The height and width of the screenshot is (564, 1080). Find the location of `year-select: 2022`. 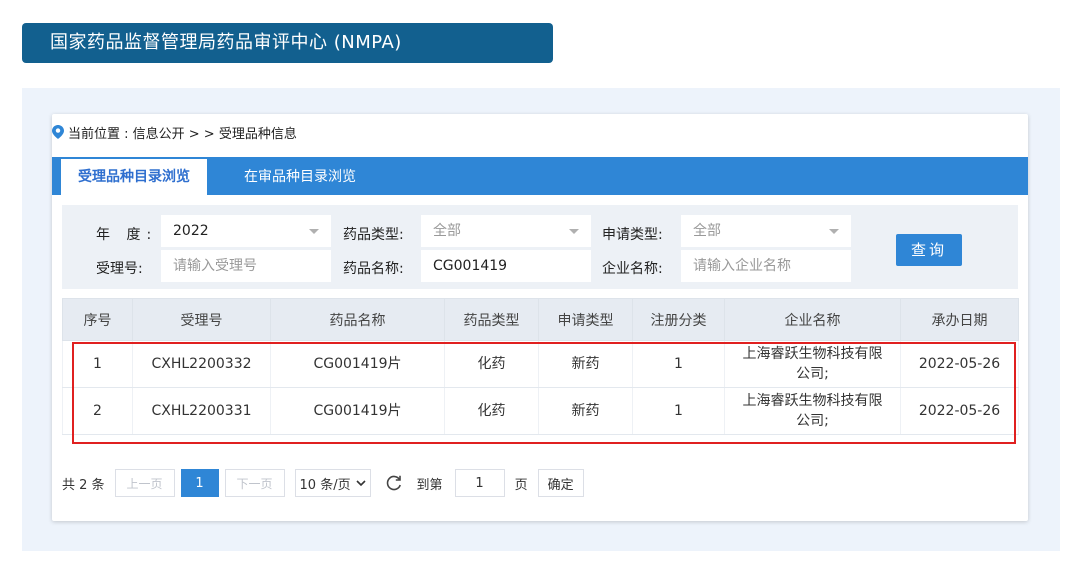

year-select: 2022 is located at coordinates (246, 231).